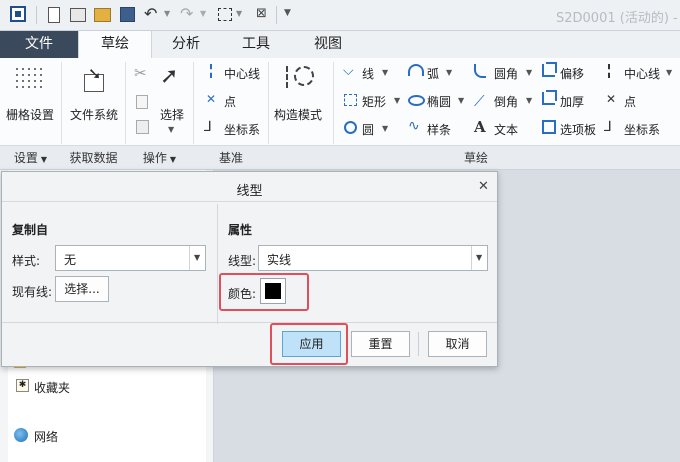  I want to click on cut-icon: ✂, so click(140, 73).